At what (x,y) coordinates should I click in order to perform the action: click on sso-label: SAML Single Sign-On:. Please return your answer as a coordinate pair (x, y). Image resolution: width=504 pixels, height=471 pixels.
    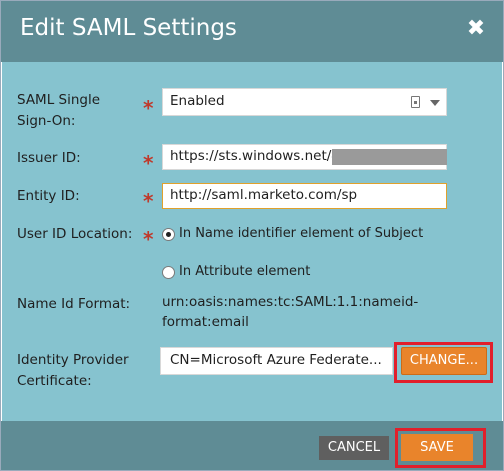
    Looking at the image, I should click on (59, 110).